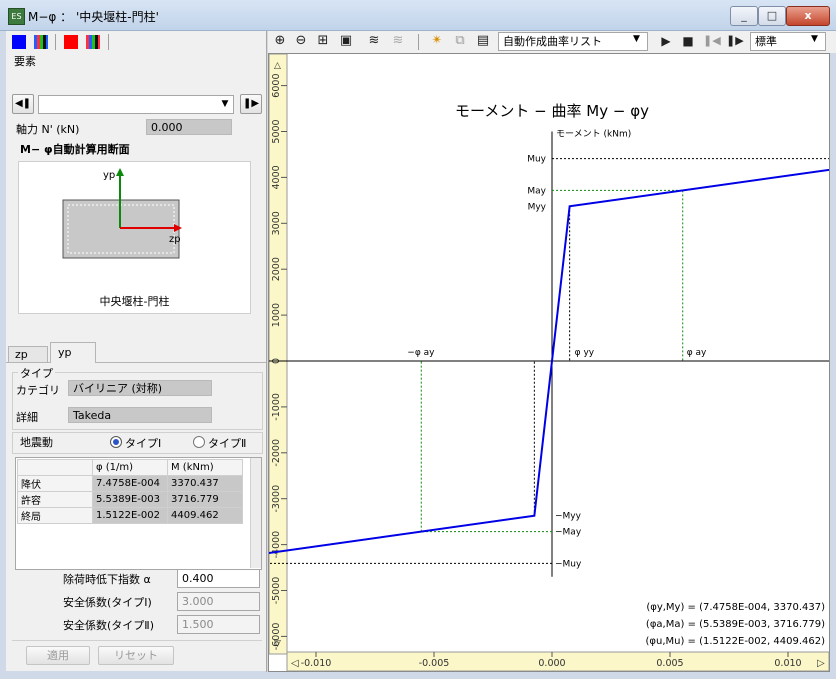 The height and width of the screenshot is (679, 836). What do you see at coordinates (140, 388) in the screenshot?
I see `category-value: バイリニア (対称)` at bounding box center [140, 388].